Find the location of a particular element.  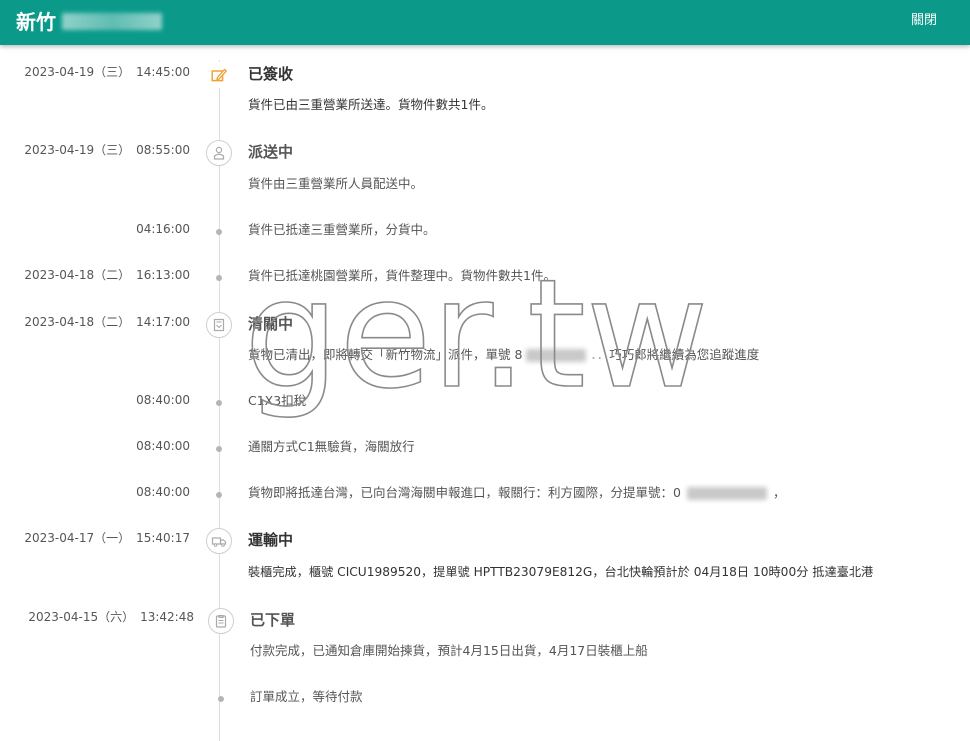

event-timestamp: 2023-04-15（六） 13:42:48 is located at coordinates (111, 617).